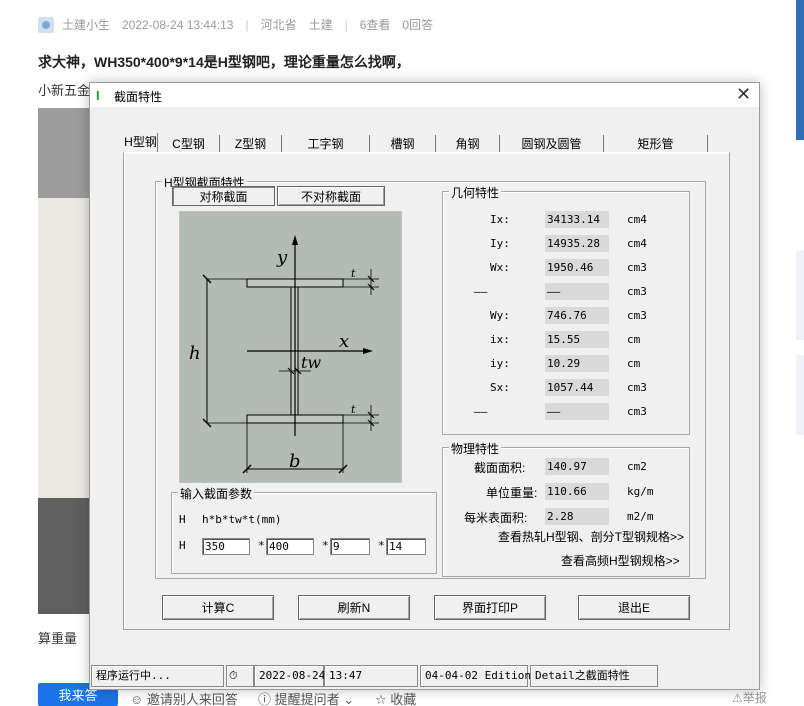  What do you see at coordinates (500, 339) in the screenshot?
I see `geometry-label: ix:` at bounding box center [500, 339].